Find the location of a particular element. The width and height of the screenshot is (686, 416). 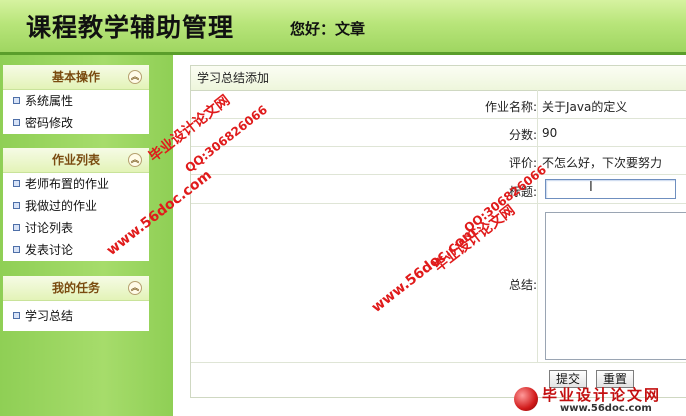

watermark-logo: 毕业设计论文网 www.56doc.com is located at coordinates (593, 400).